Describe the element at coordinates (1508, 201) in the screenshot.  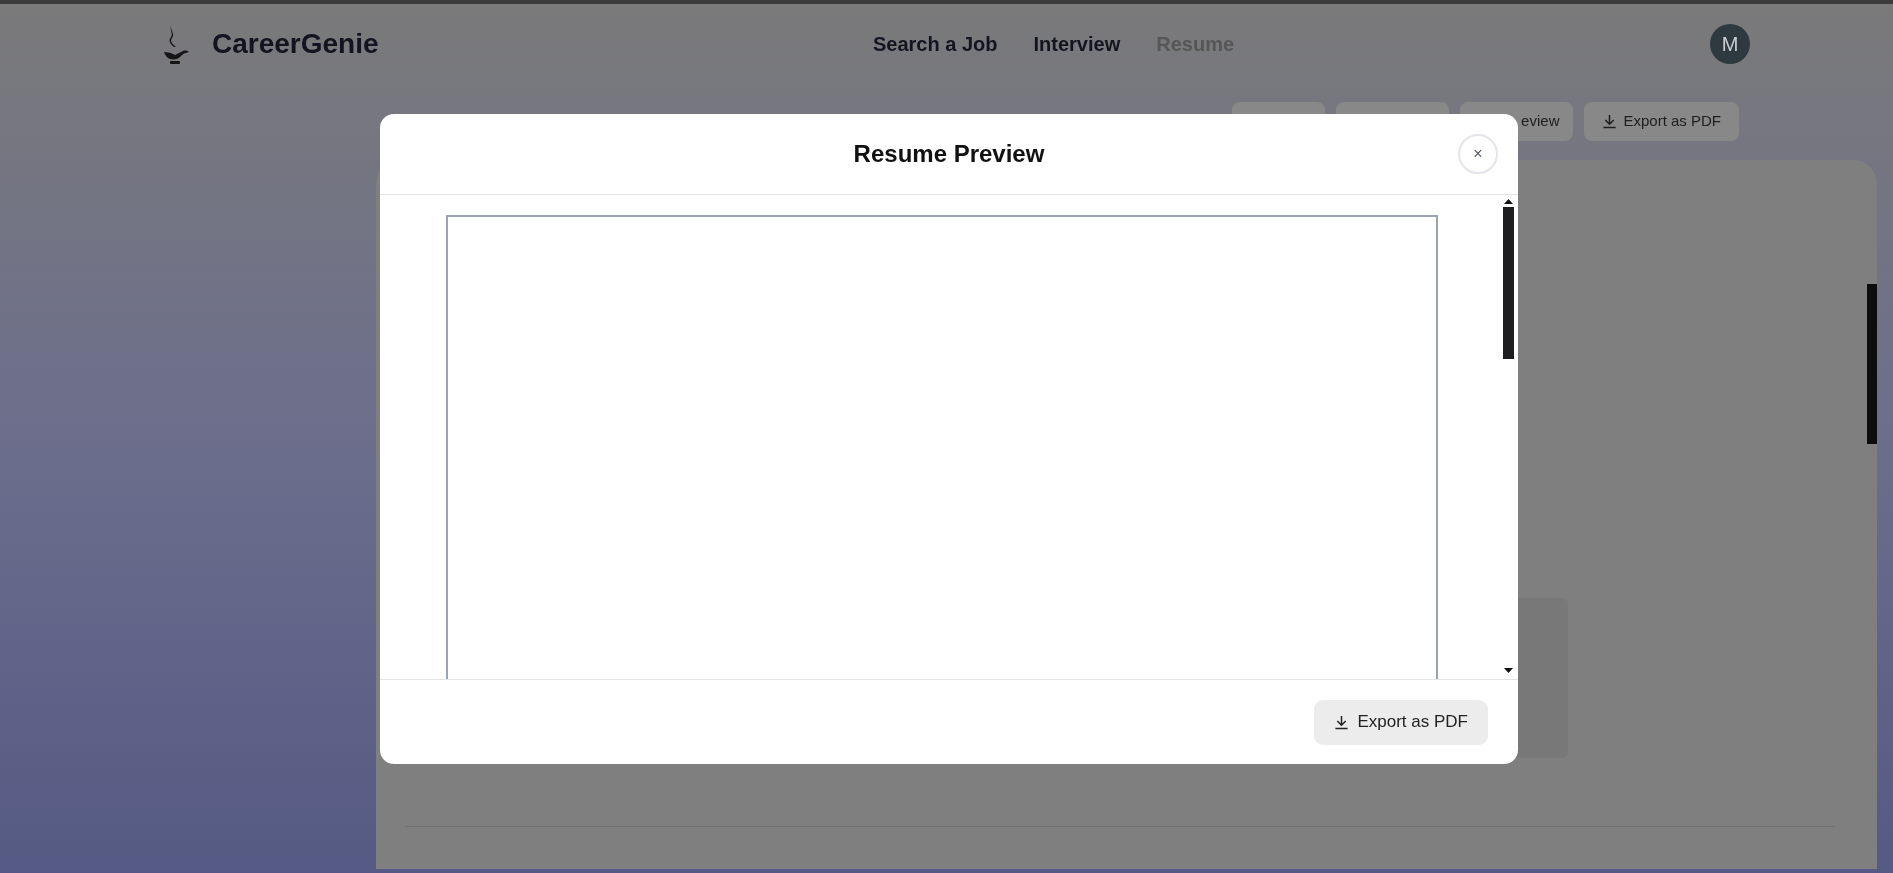
I see `scroll-up-icon` at that location.